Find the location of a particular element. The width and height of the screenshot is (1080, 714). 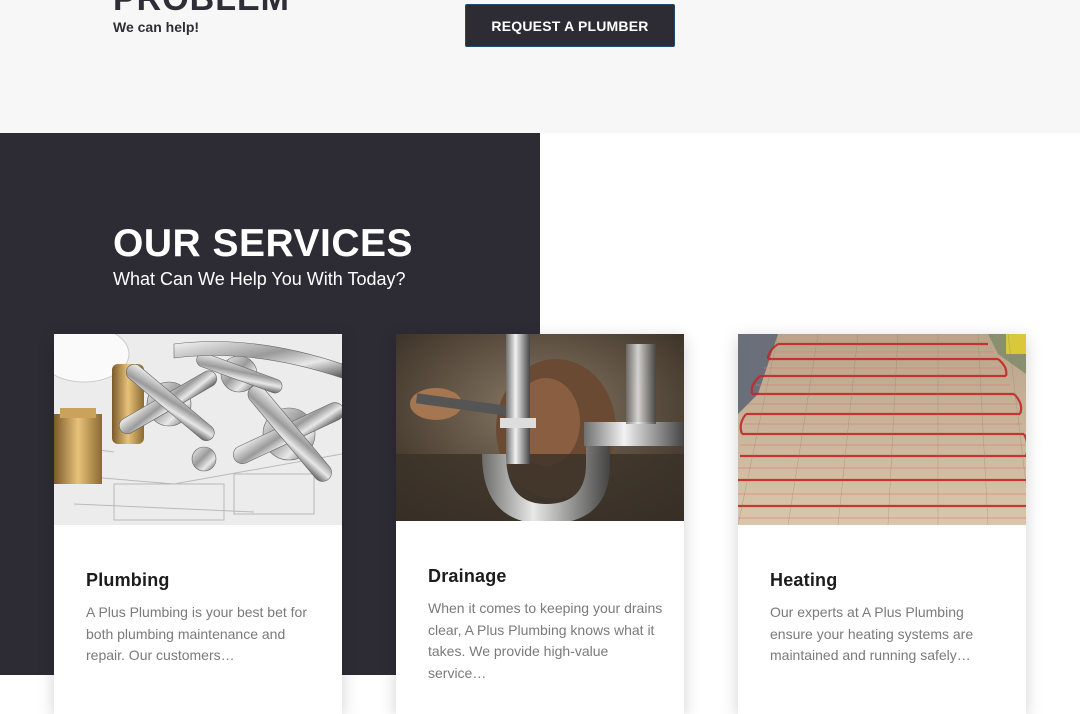

services-title: OUR SERVICES is located at coordinates (263, 243).